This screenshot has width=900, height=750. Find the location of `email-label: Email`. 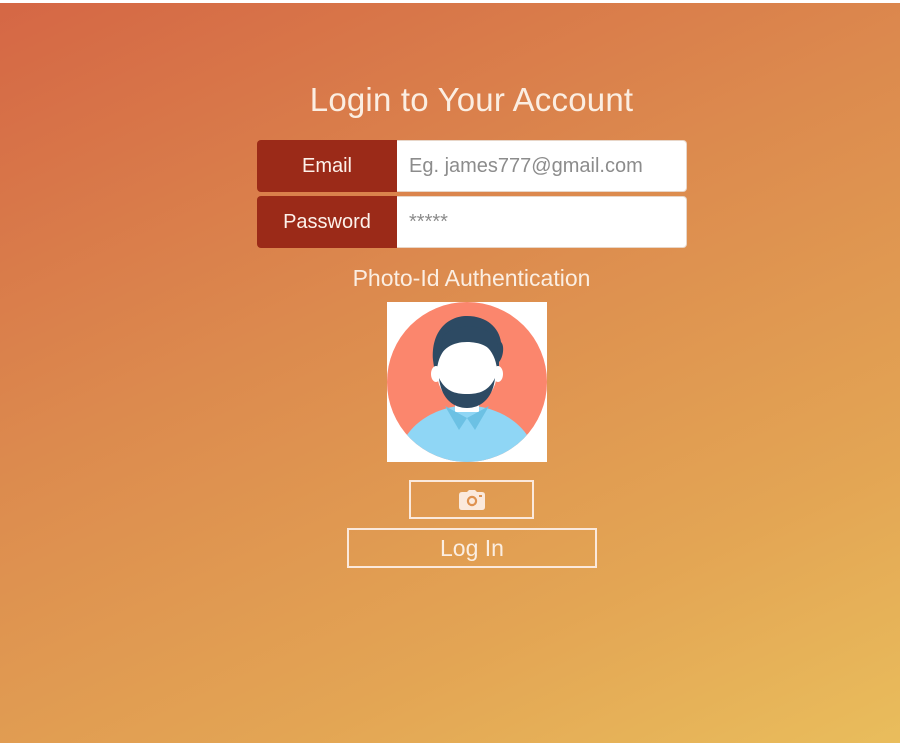

email-label: Email is located at coordinates (327, 166).